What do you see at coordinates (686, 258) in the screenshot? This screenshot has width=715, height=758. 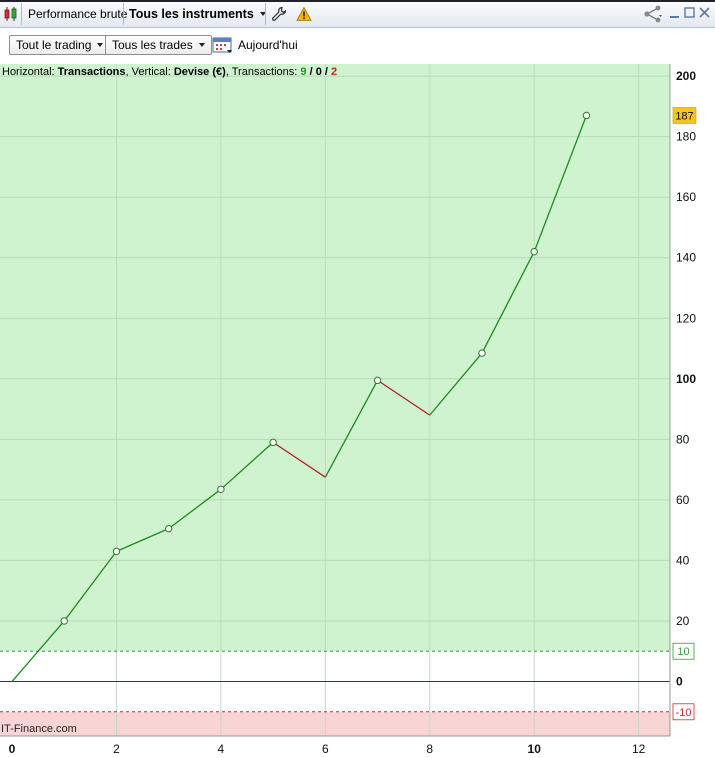 I see `y-tick-label: 140` at bounding box center [686, 258].